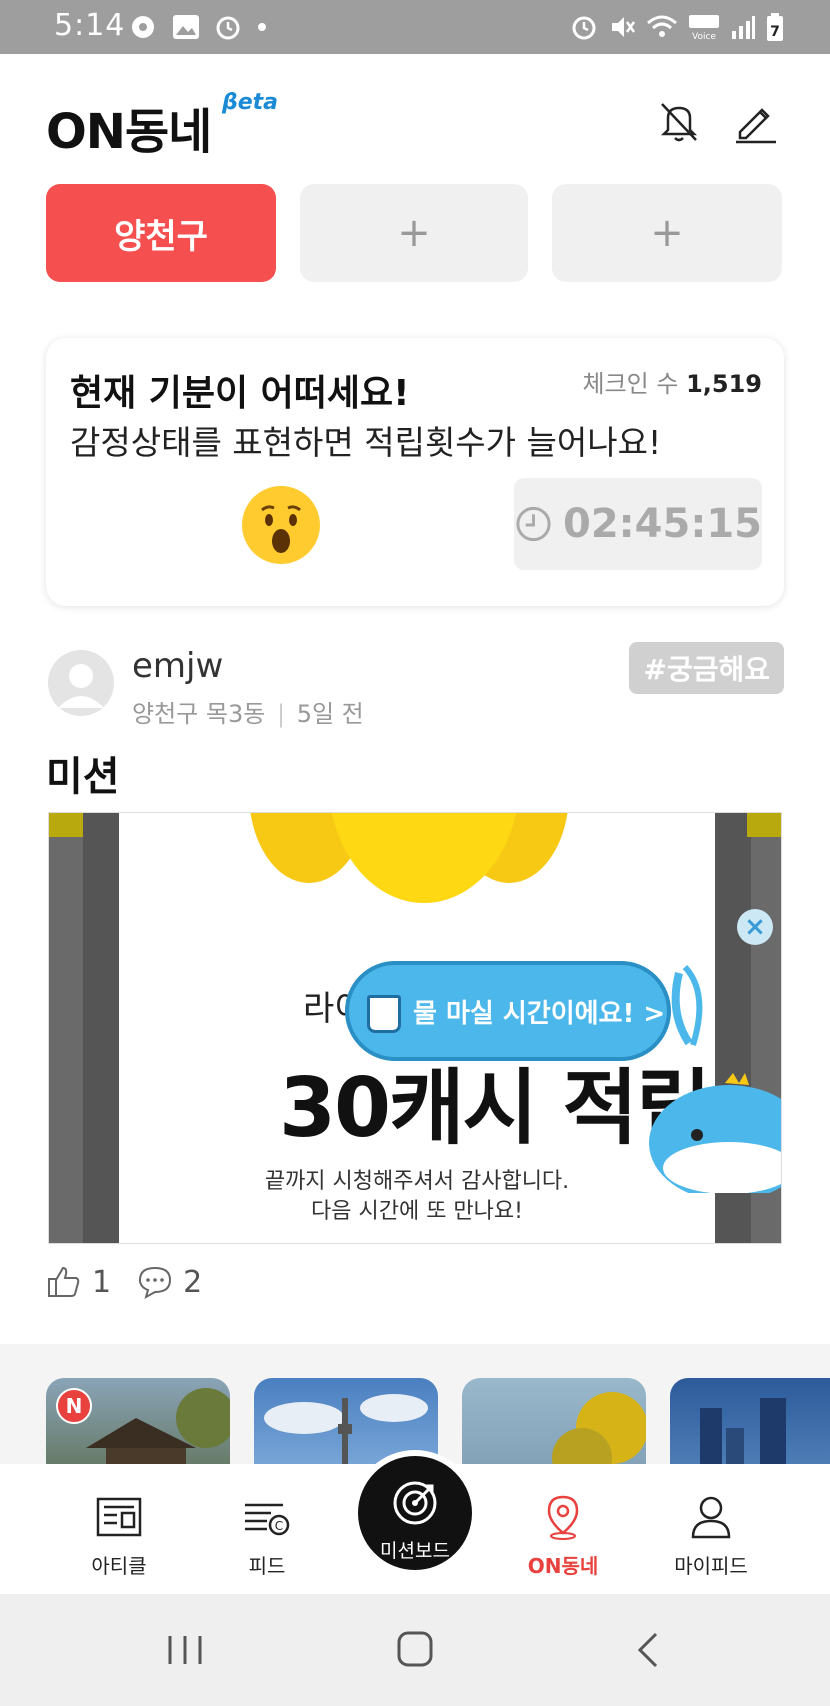 The height and width of the screenshot is (1706, 830). I want to click on svg-text: 7, so click(775, 32).